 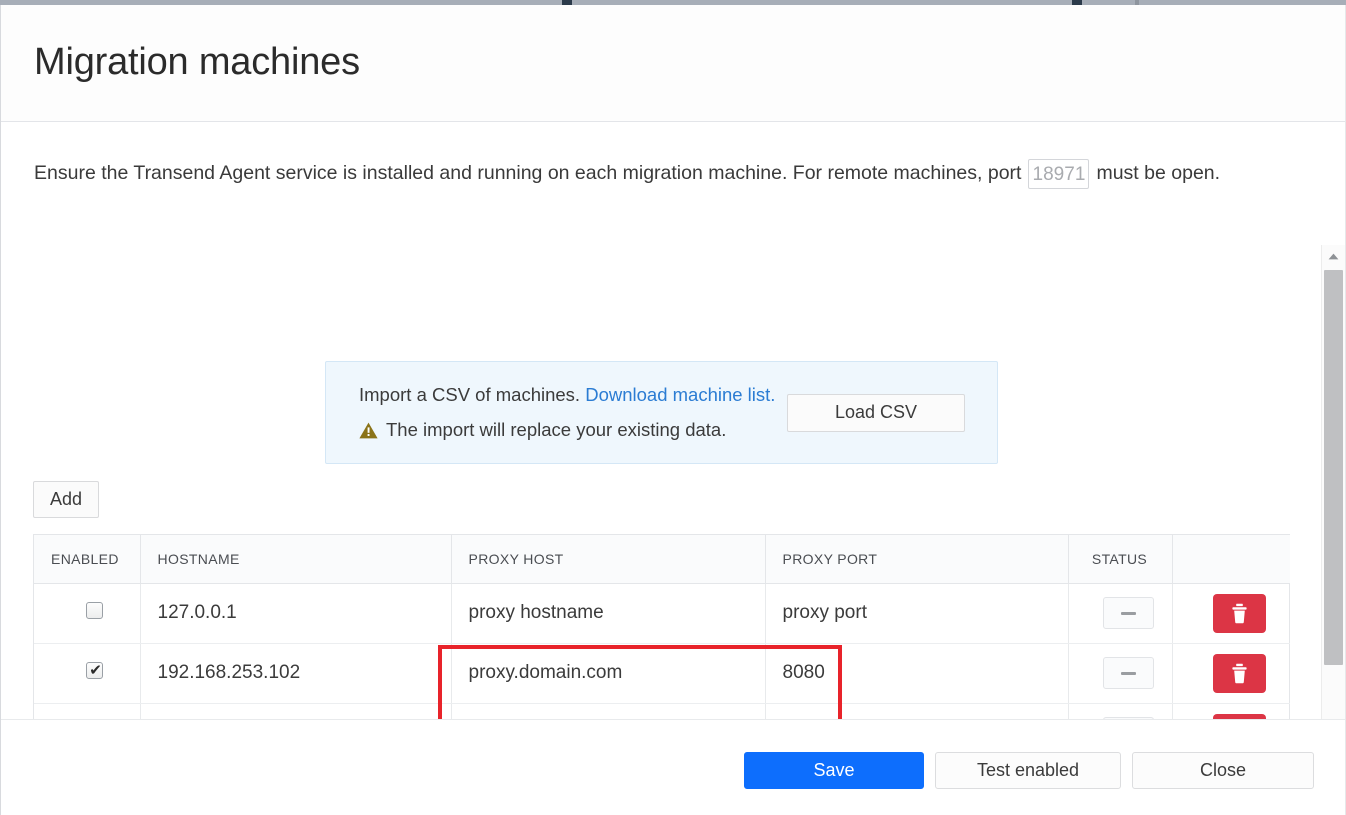 I want to click on table-row: 127.0.0.1 proxy hostname proxy port, so click(x=662, y=613).